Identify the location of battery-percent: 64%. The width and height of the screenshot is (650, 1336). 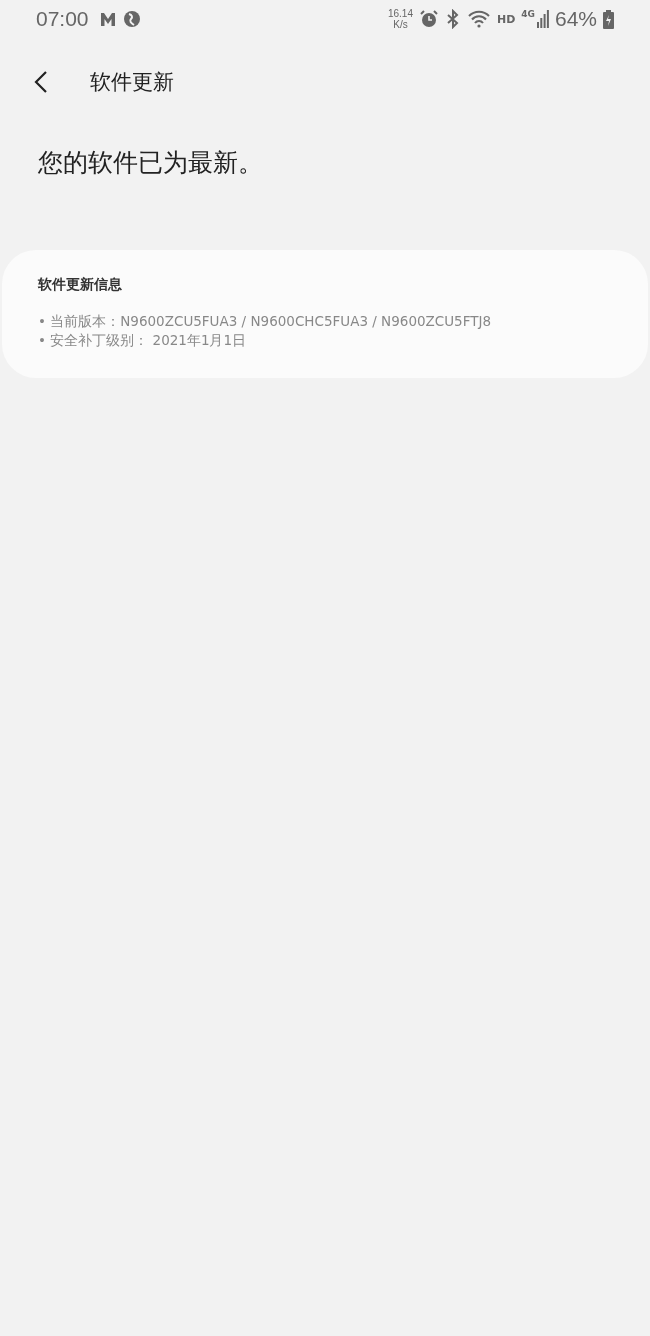
(575, 19).